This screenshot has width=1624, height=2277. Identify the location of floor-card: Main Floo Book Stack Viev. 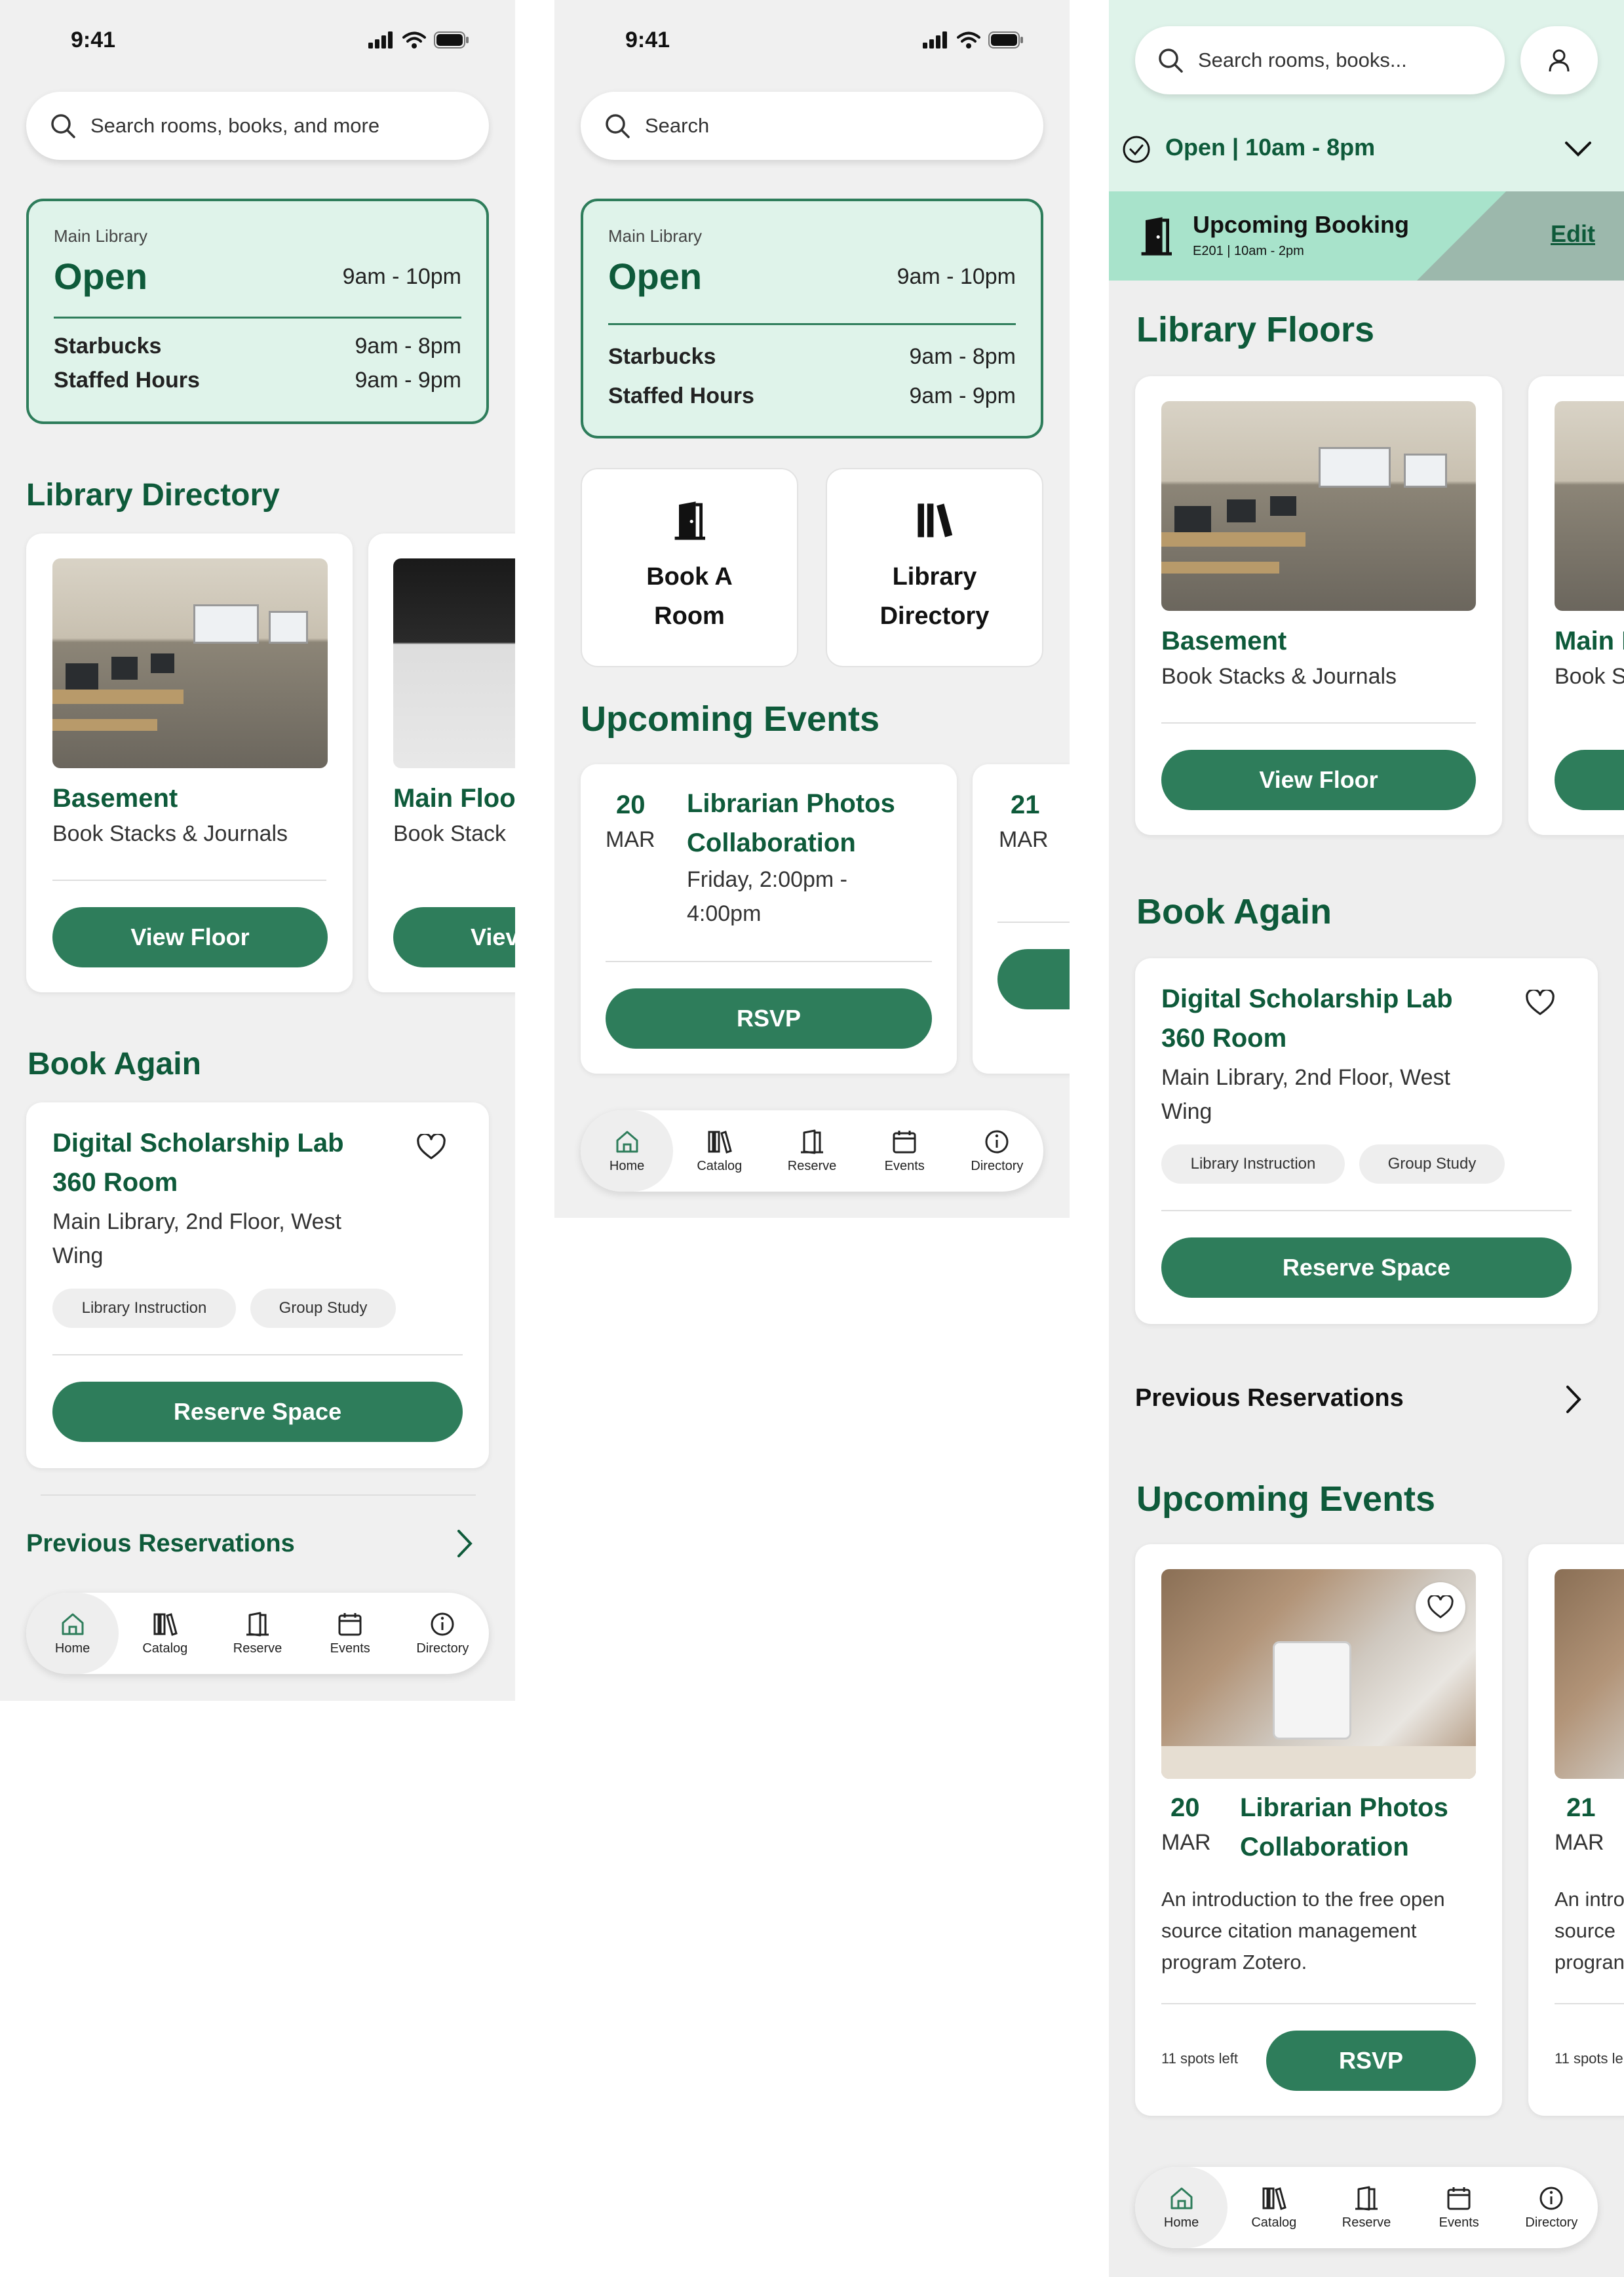
(441, 763).